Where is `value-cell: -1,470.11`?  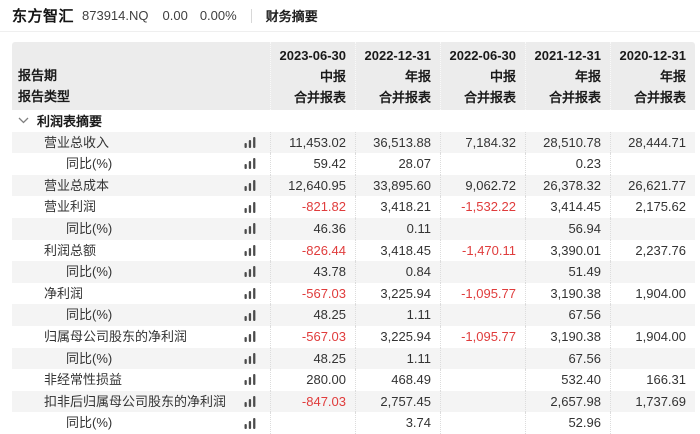 value-cell: -1,470.11 is located at coordinates (482, 250).